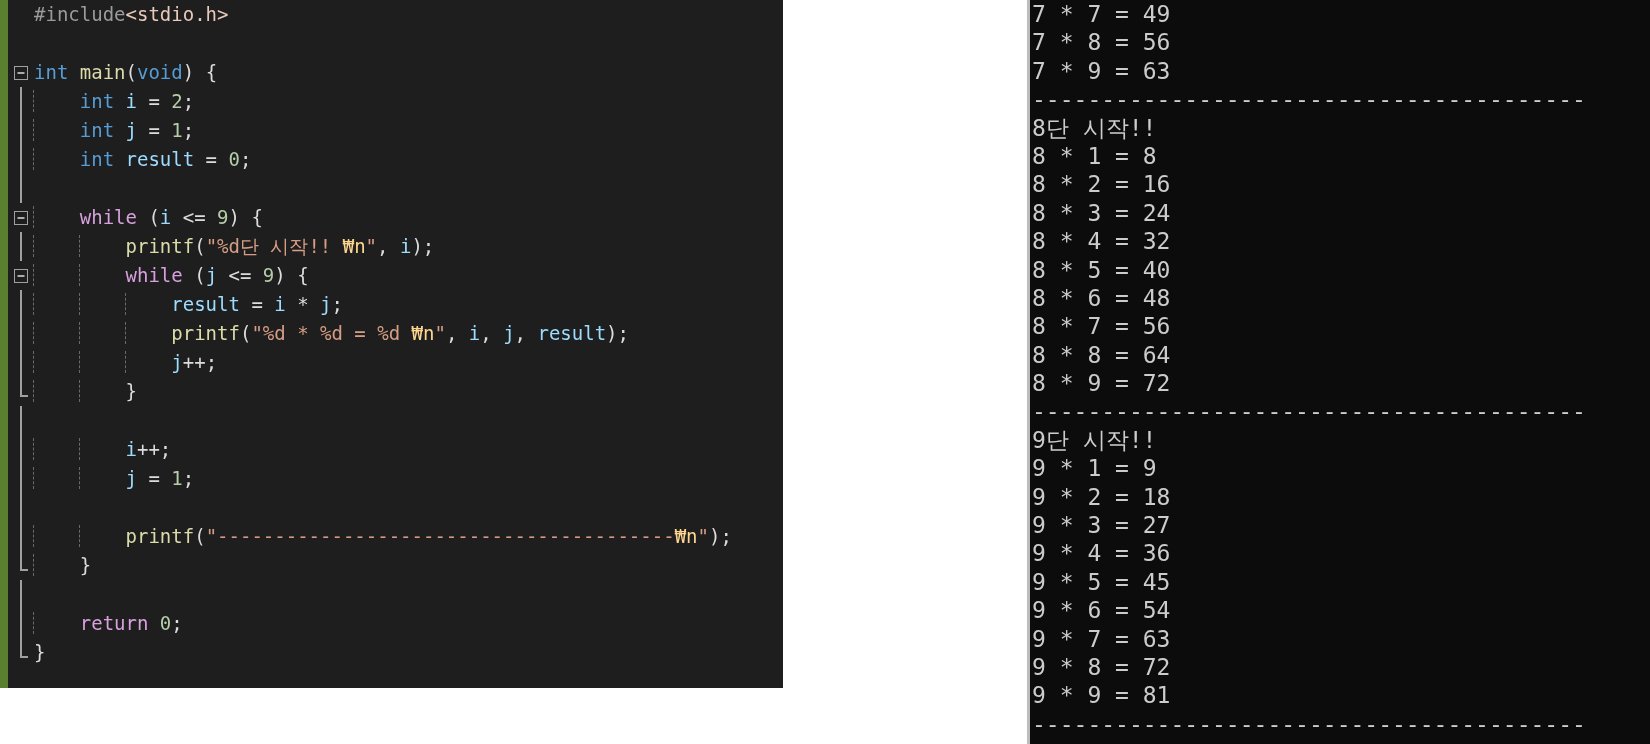  I want to click on code-line: return 0;, so click(108, 623).